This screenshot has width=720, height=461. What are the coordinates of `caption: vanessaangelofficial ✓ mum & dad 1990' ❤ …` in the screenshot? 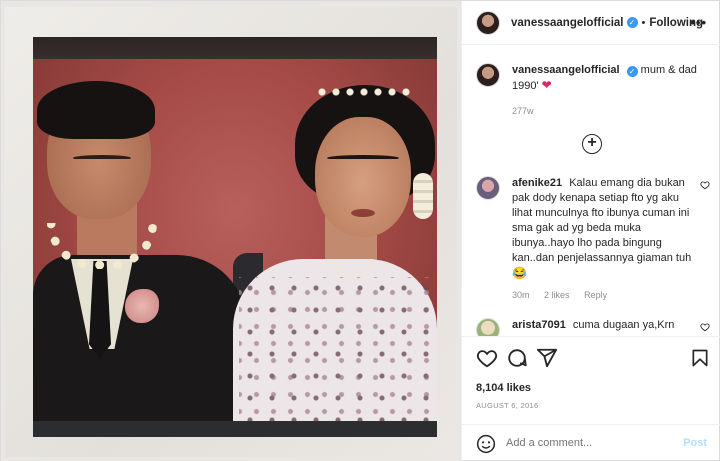 It's located at (593, 89).